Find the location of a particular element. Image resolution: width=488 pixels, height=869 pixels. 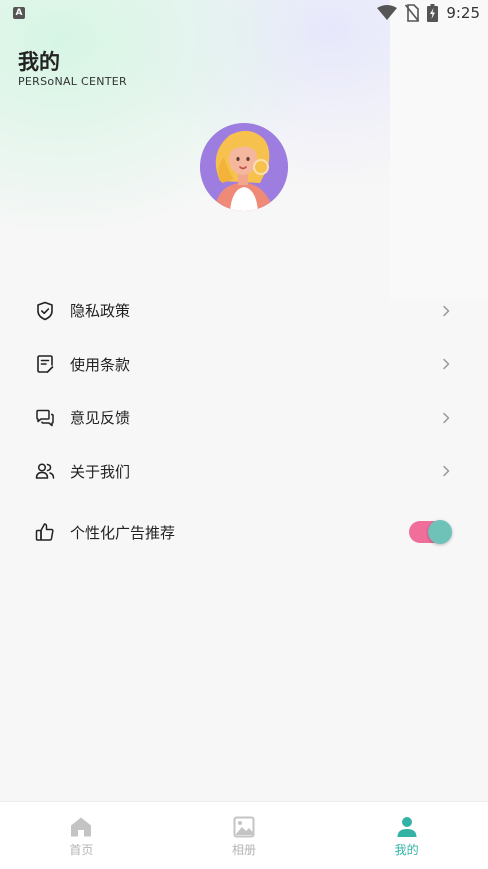

menu-item-about-us: 关于我们 is located at coordinates (244, 472).